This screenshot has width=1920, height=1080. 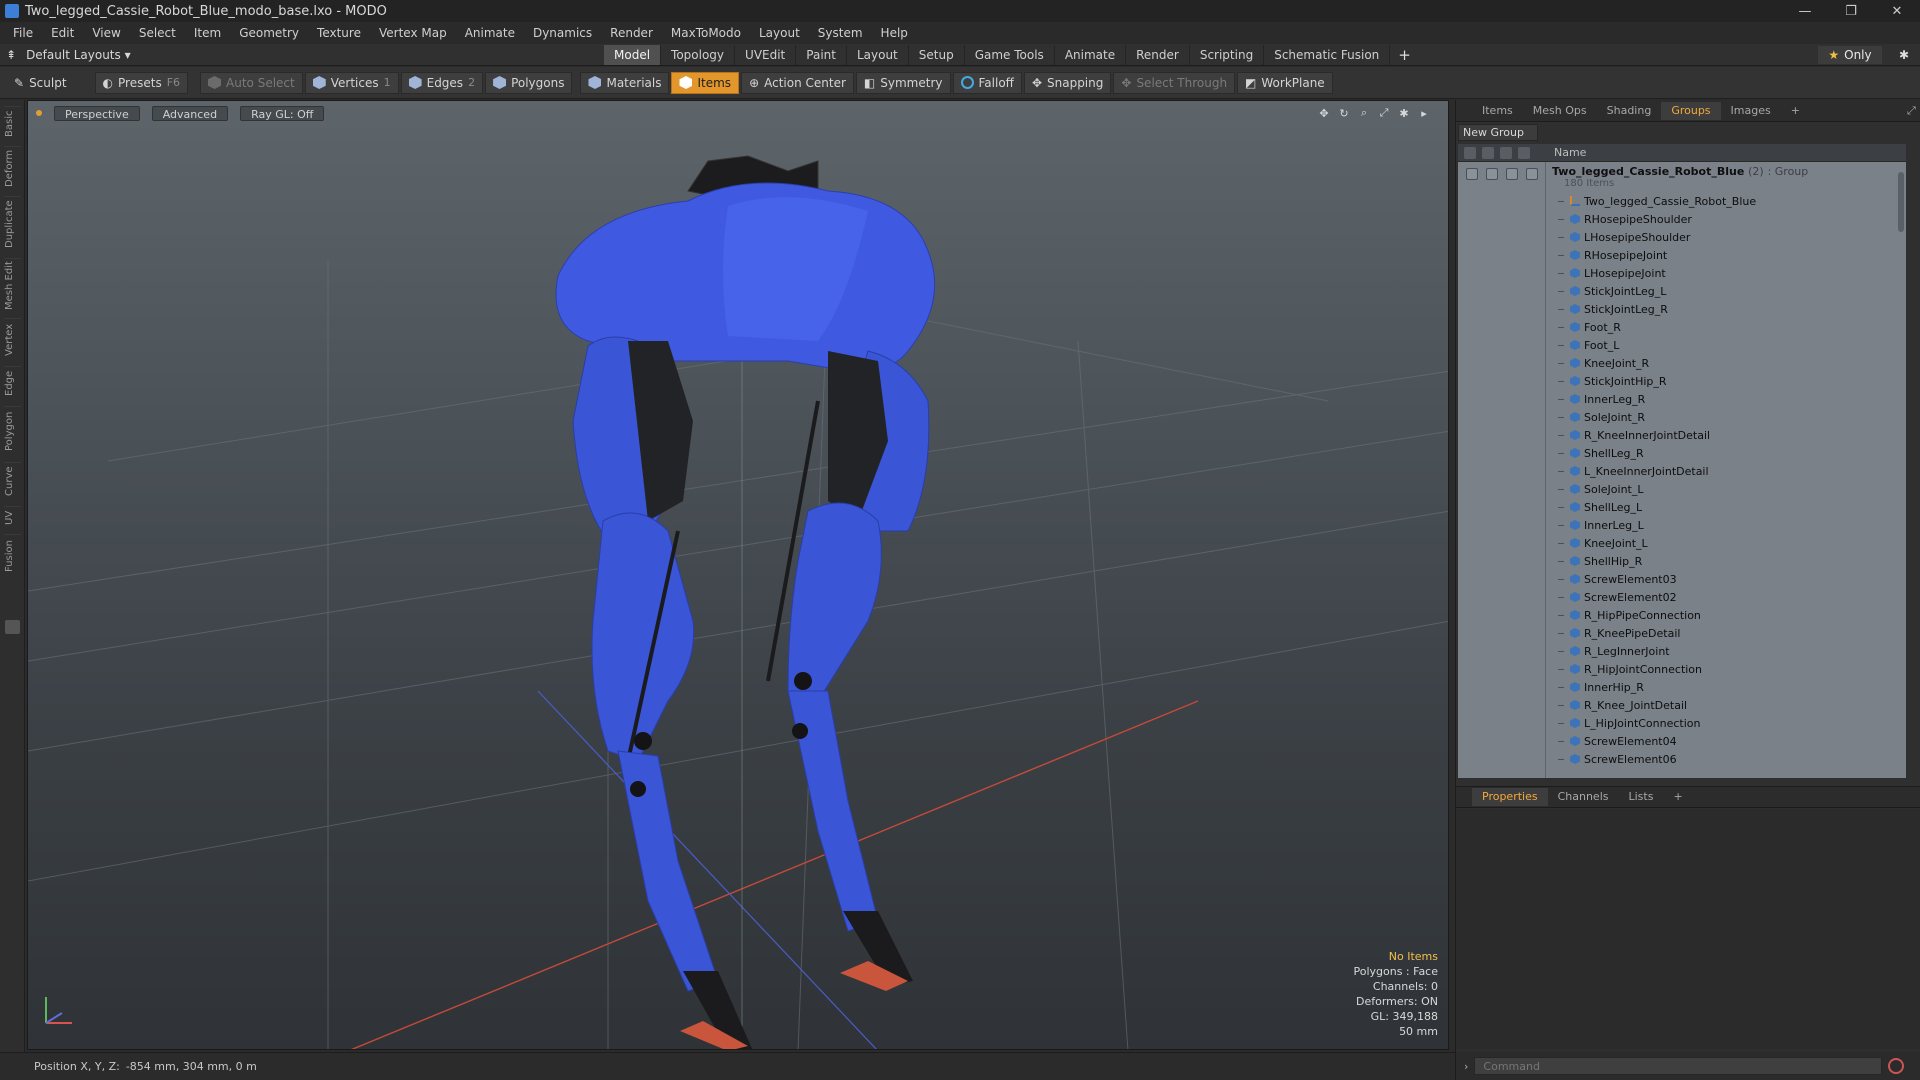 I want to click on raygl-dropdown: Ray GL: Off, so click(x=282, y=113).